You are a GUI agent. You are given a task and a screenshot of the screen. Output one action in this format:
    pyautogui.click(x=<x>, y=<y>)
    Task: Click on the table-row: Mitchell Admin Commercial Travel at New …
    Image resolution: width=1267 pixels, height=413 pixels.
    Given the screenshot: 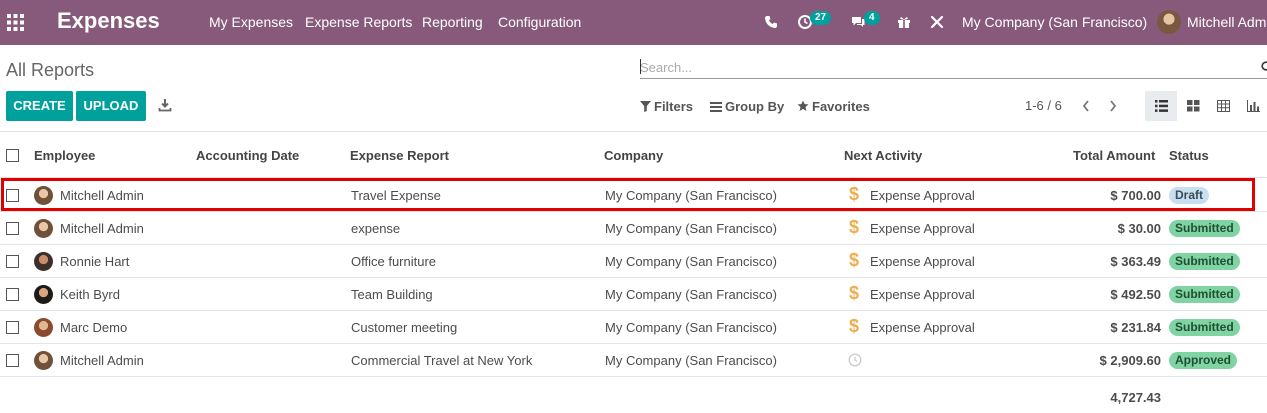 What is the action you would take?
    pyautogui.click(x=633, y=360)
    